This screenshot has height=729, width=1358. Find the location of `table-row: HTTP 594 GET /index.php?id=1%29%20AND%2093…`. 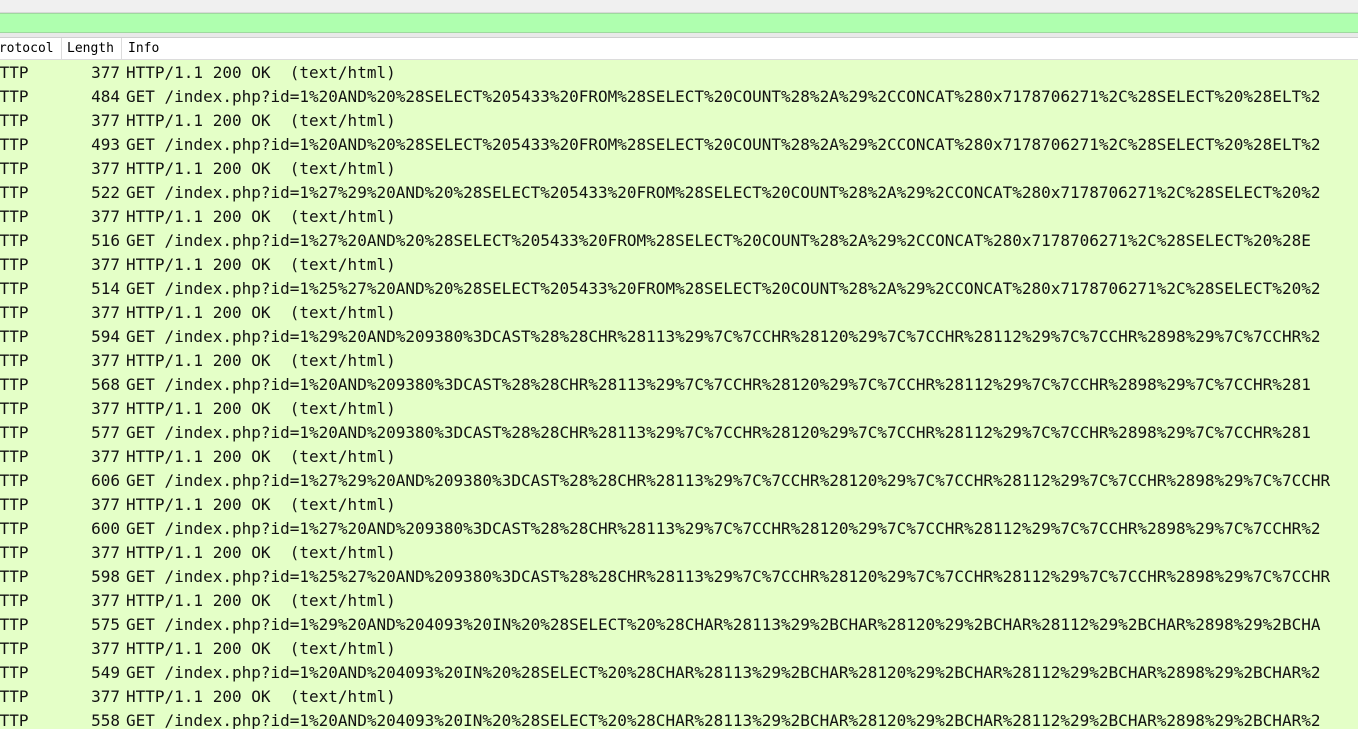

table-row: HTTP 594 GET /index.php?id=1%29%20AND%2093… is located at coordinates (679, 337).